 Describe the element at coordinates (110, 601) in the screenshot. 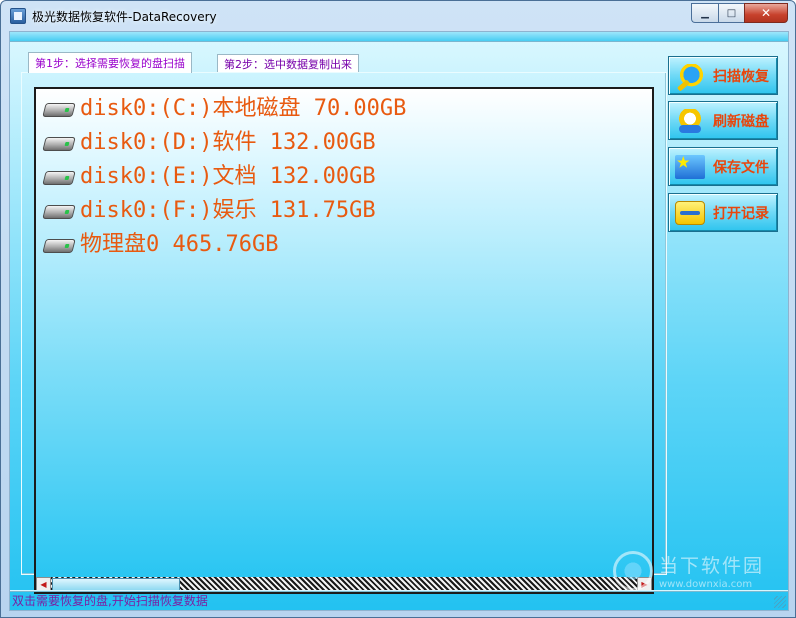

I see `status-text: 双击需要恢复的盘,开始扫描恢复数据` at that location.